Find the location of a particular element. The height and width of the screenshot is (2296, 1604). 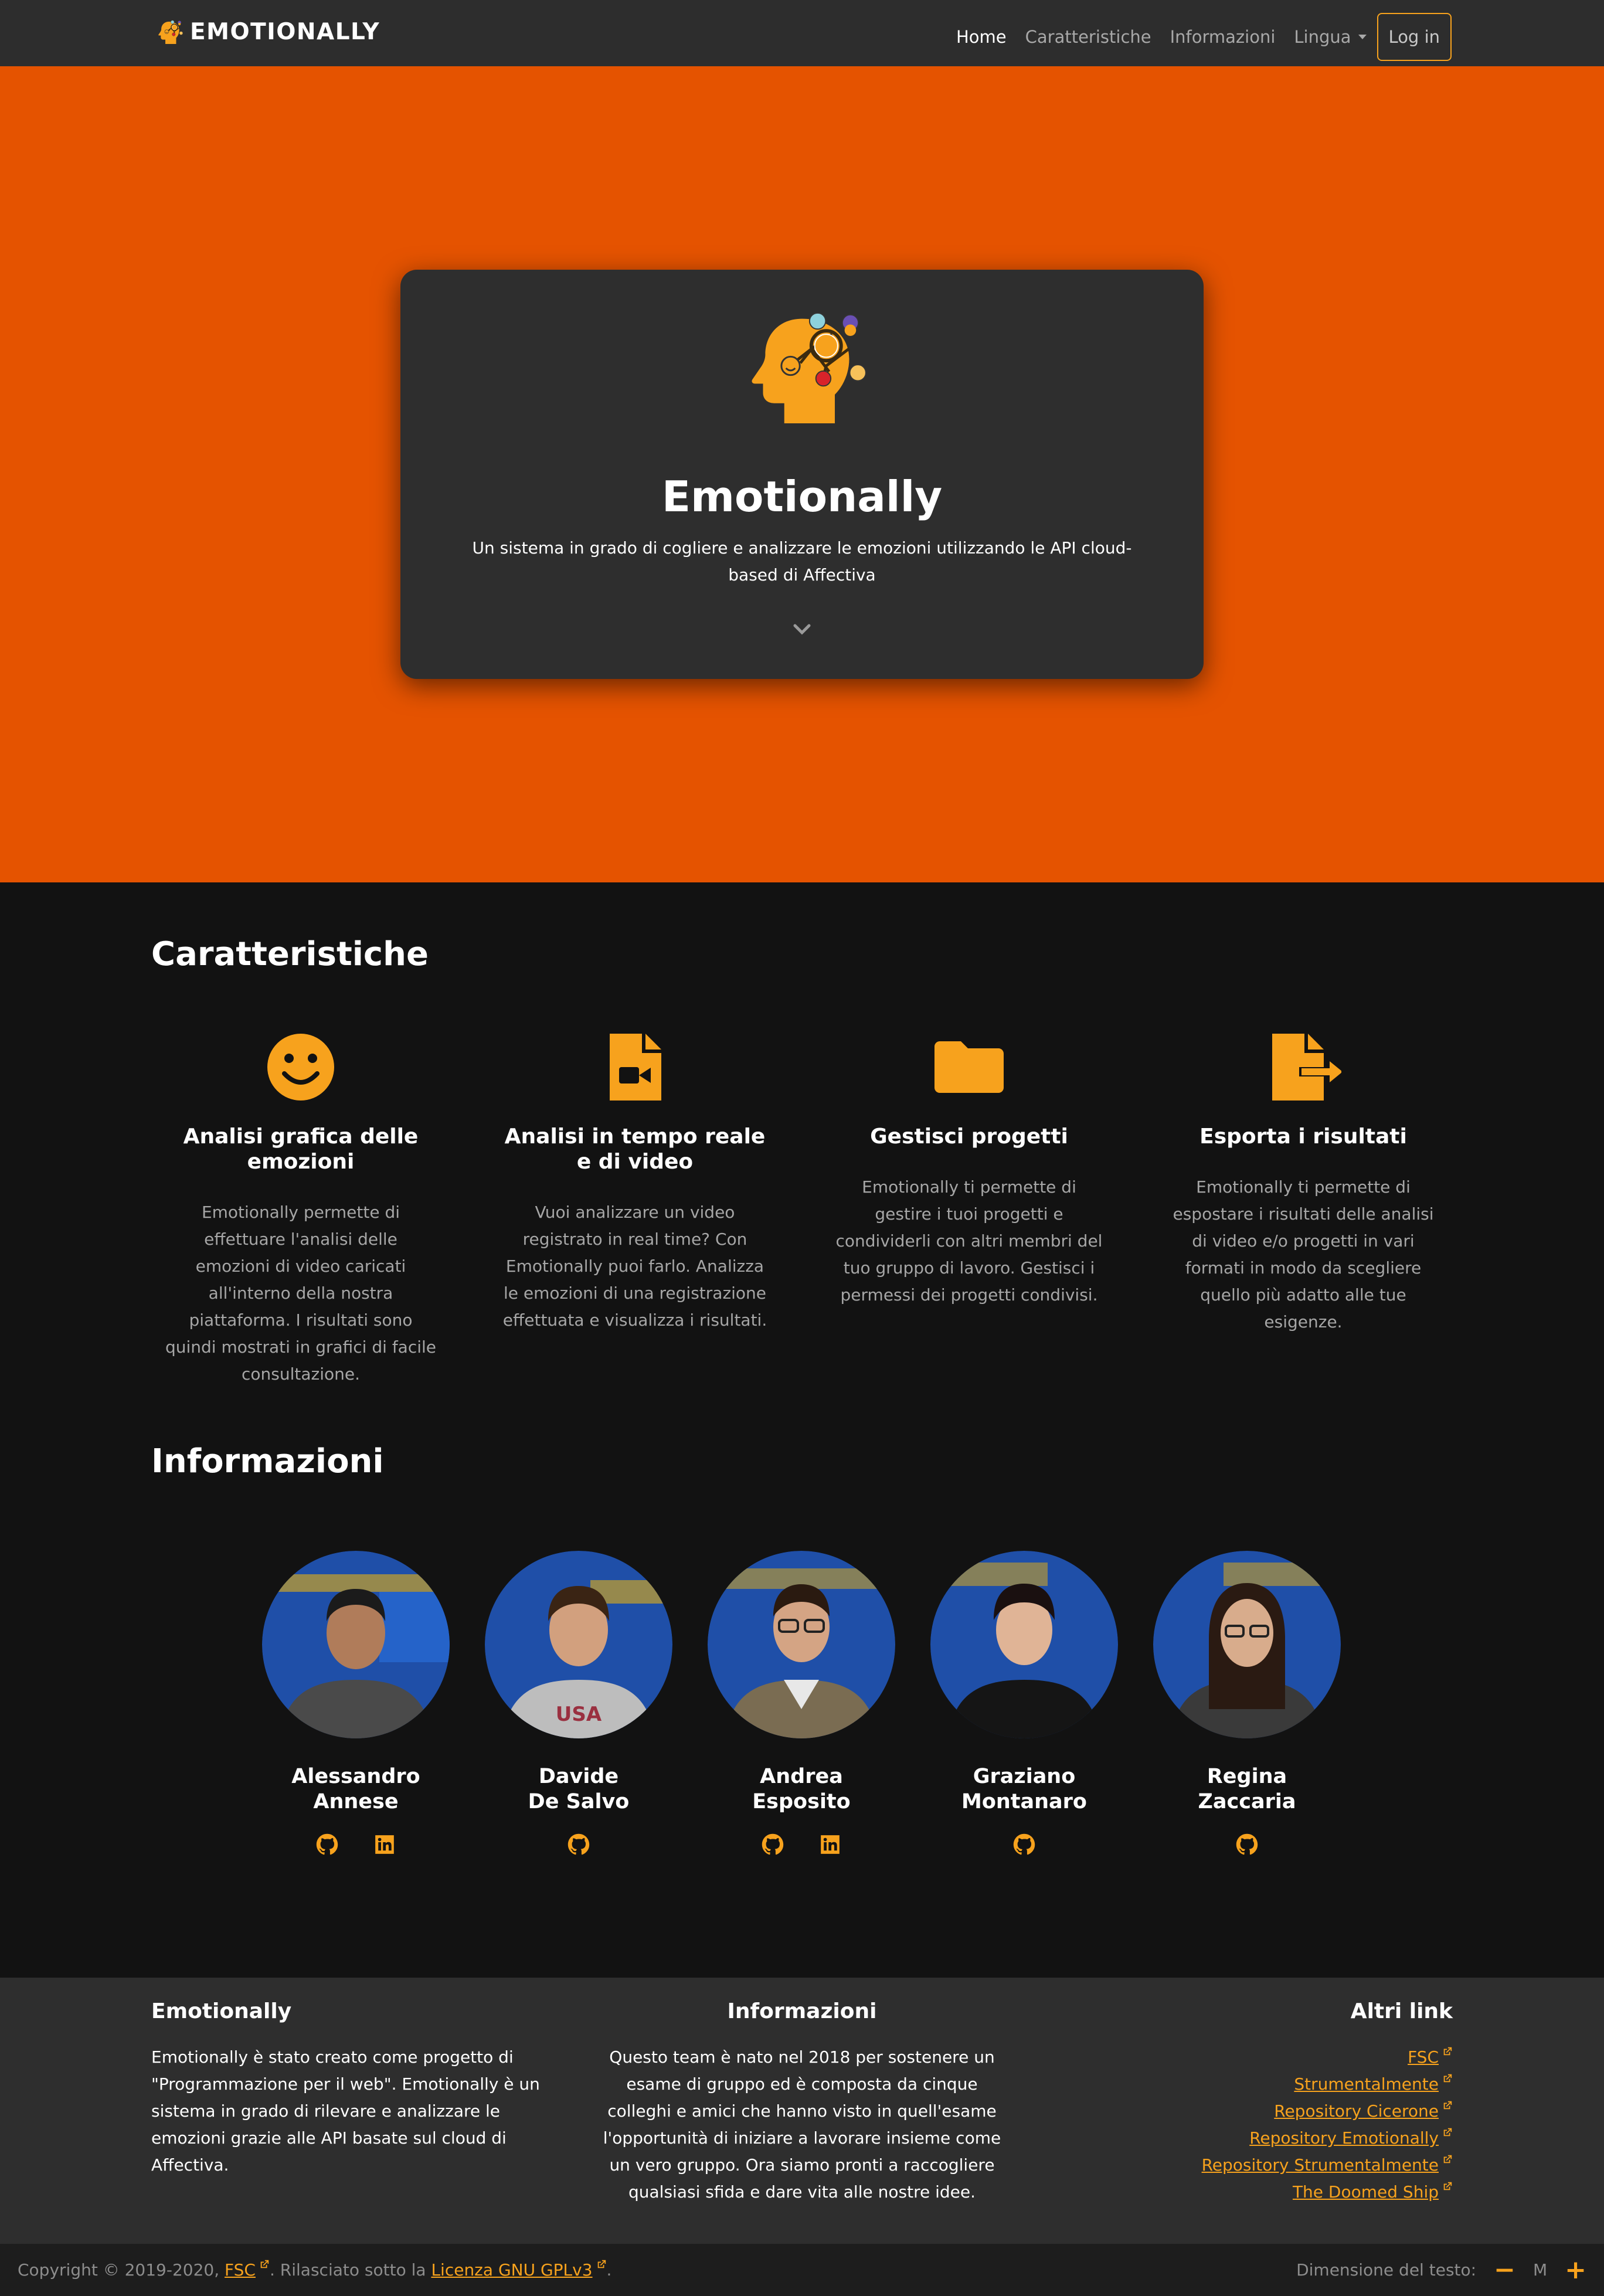

nav-link-informazioni: Informazioni is located at coordinates (1223, 37).